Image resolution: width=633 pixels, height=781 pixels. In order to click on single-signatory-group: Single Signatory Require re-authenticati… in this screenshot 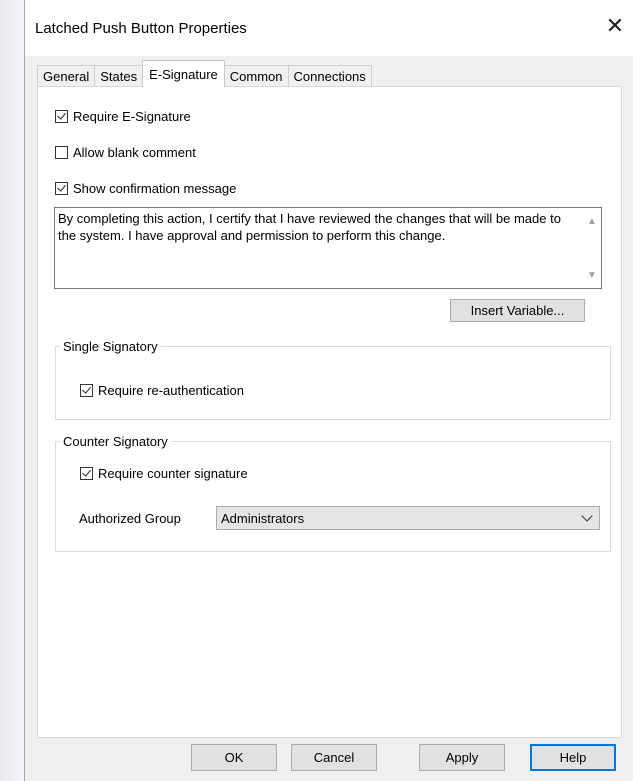, I will do `click(333, 379)`.